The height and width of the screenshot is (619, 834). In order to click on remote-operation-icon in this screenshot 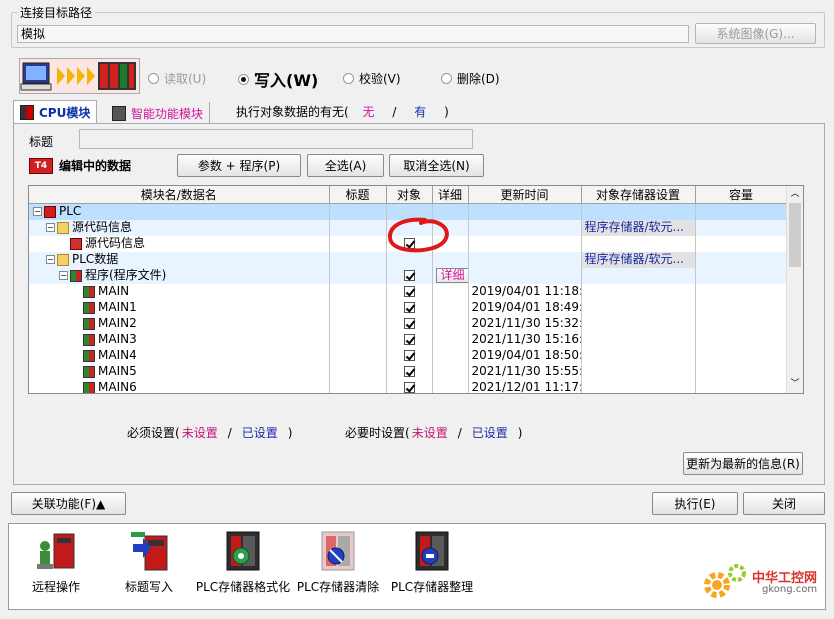, I will do `click(56, 551)`.